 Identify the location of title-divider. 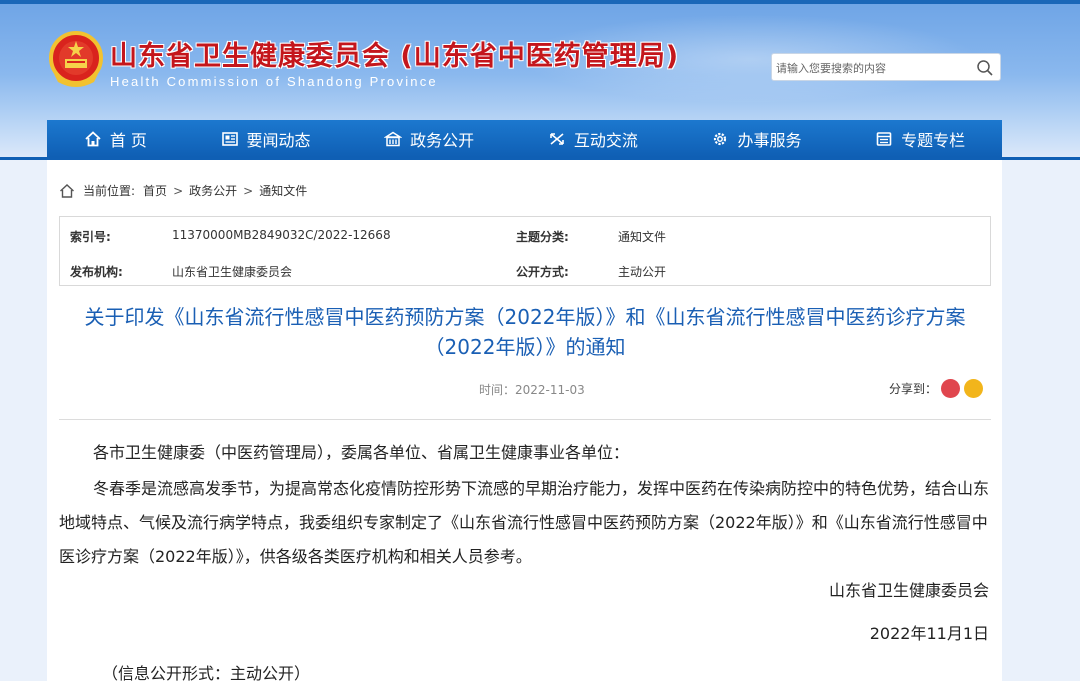
(525, 419).